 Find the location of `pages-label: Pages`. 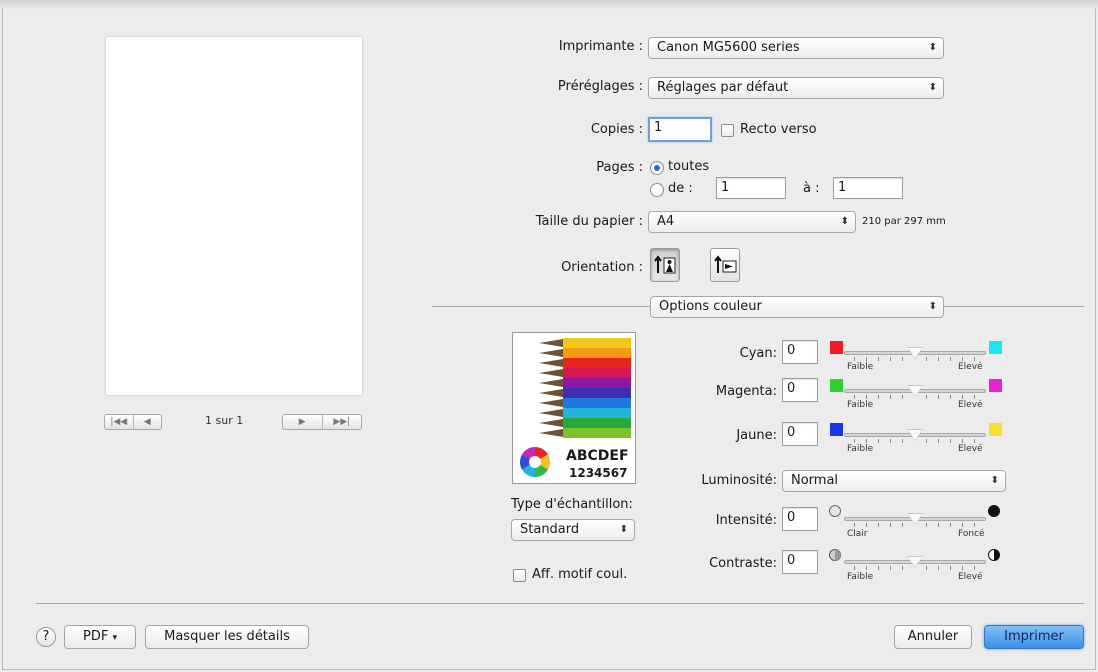

pages-label: Pages is located at coordinates (561, 167).